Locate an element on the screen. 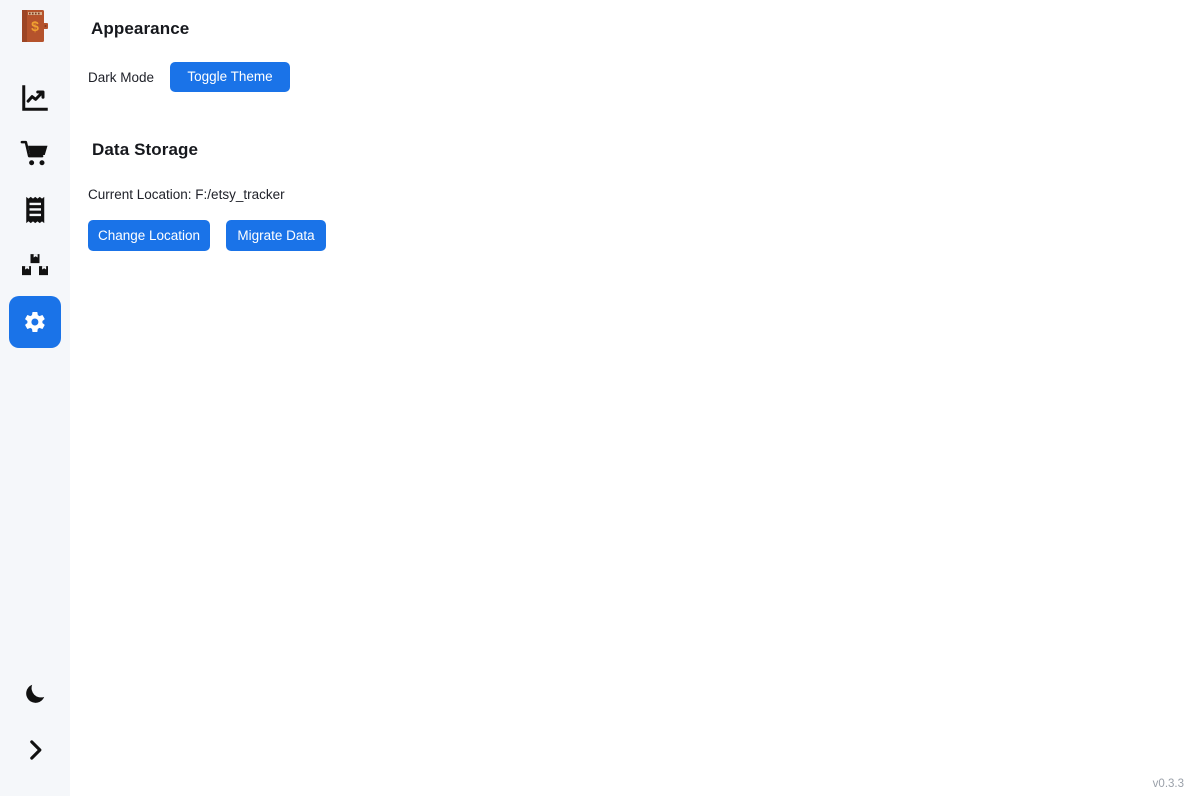  appearance-section: Appearance Dark Mode Toggle Theme is located at coordinates (633, 56).